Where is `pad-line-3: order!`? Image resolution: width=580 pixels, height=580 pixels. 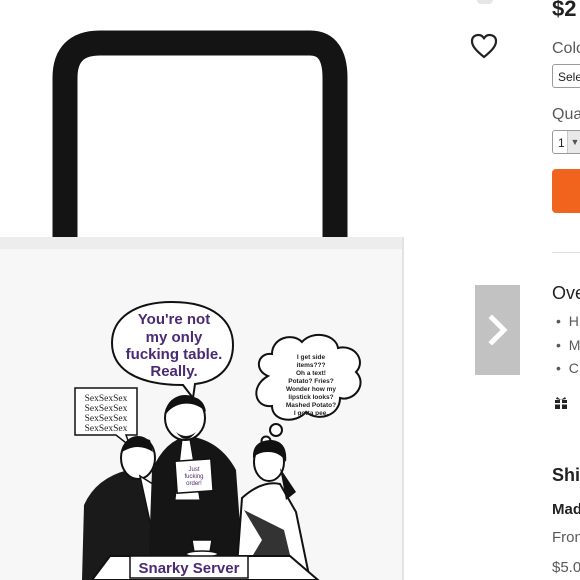 pad-line-3: order! is located at coordinates (194, 484).